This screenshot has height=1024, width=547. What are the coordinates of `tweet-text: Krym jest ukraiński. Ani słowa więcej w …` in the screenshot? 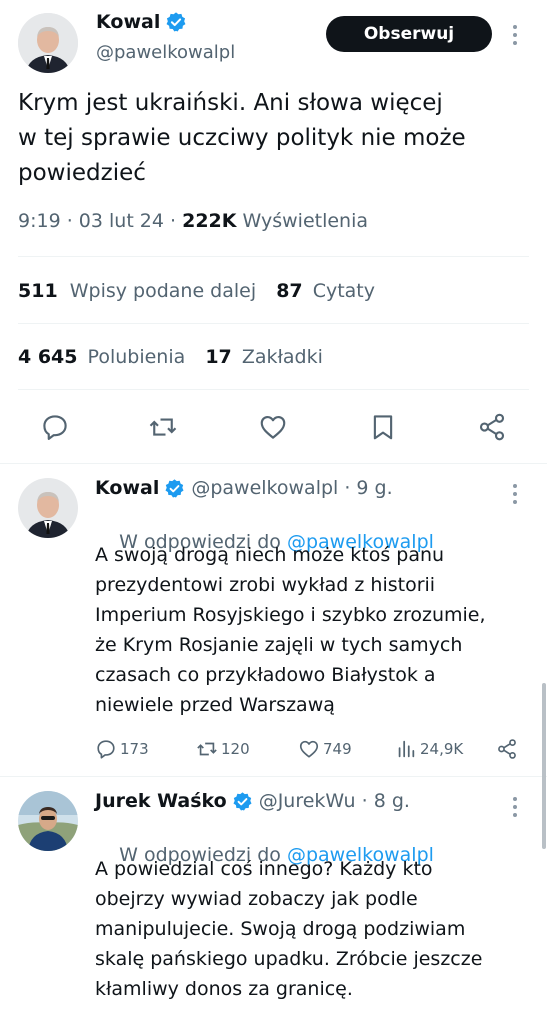 It's located at (242, 138).